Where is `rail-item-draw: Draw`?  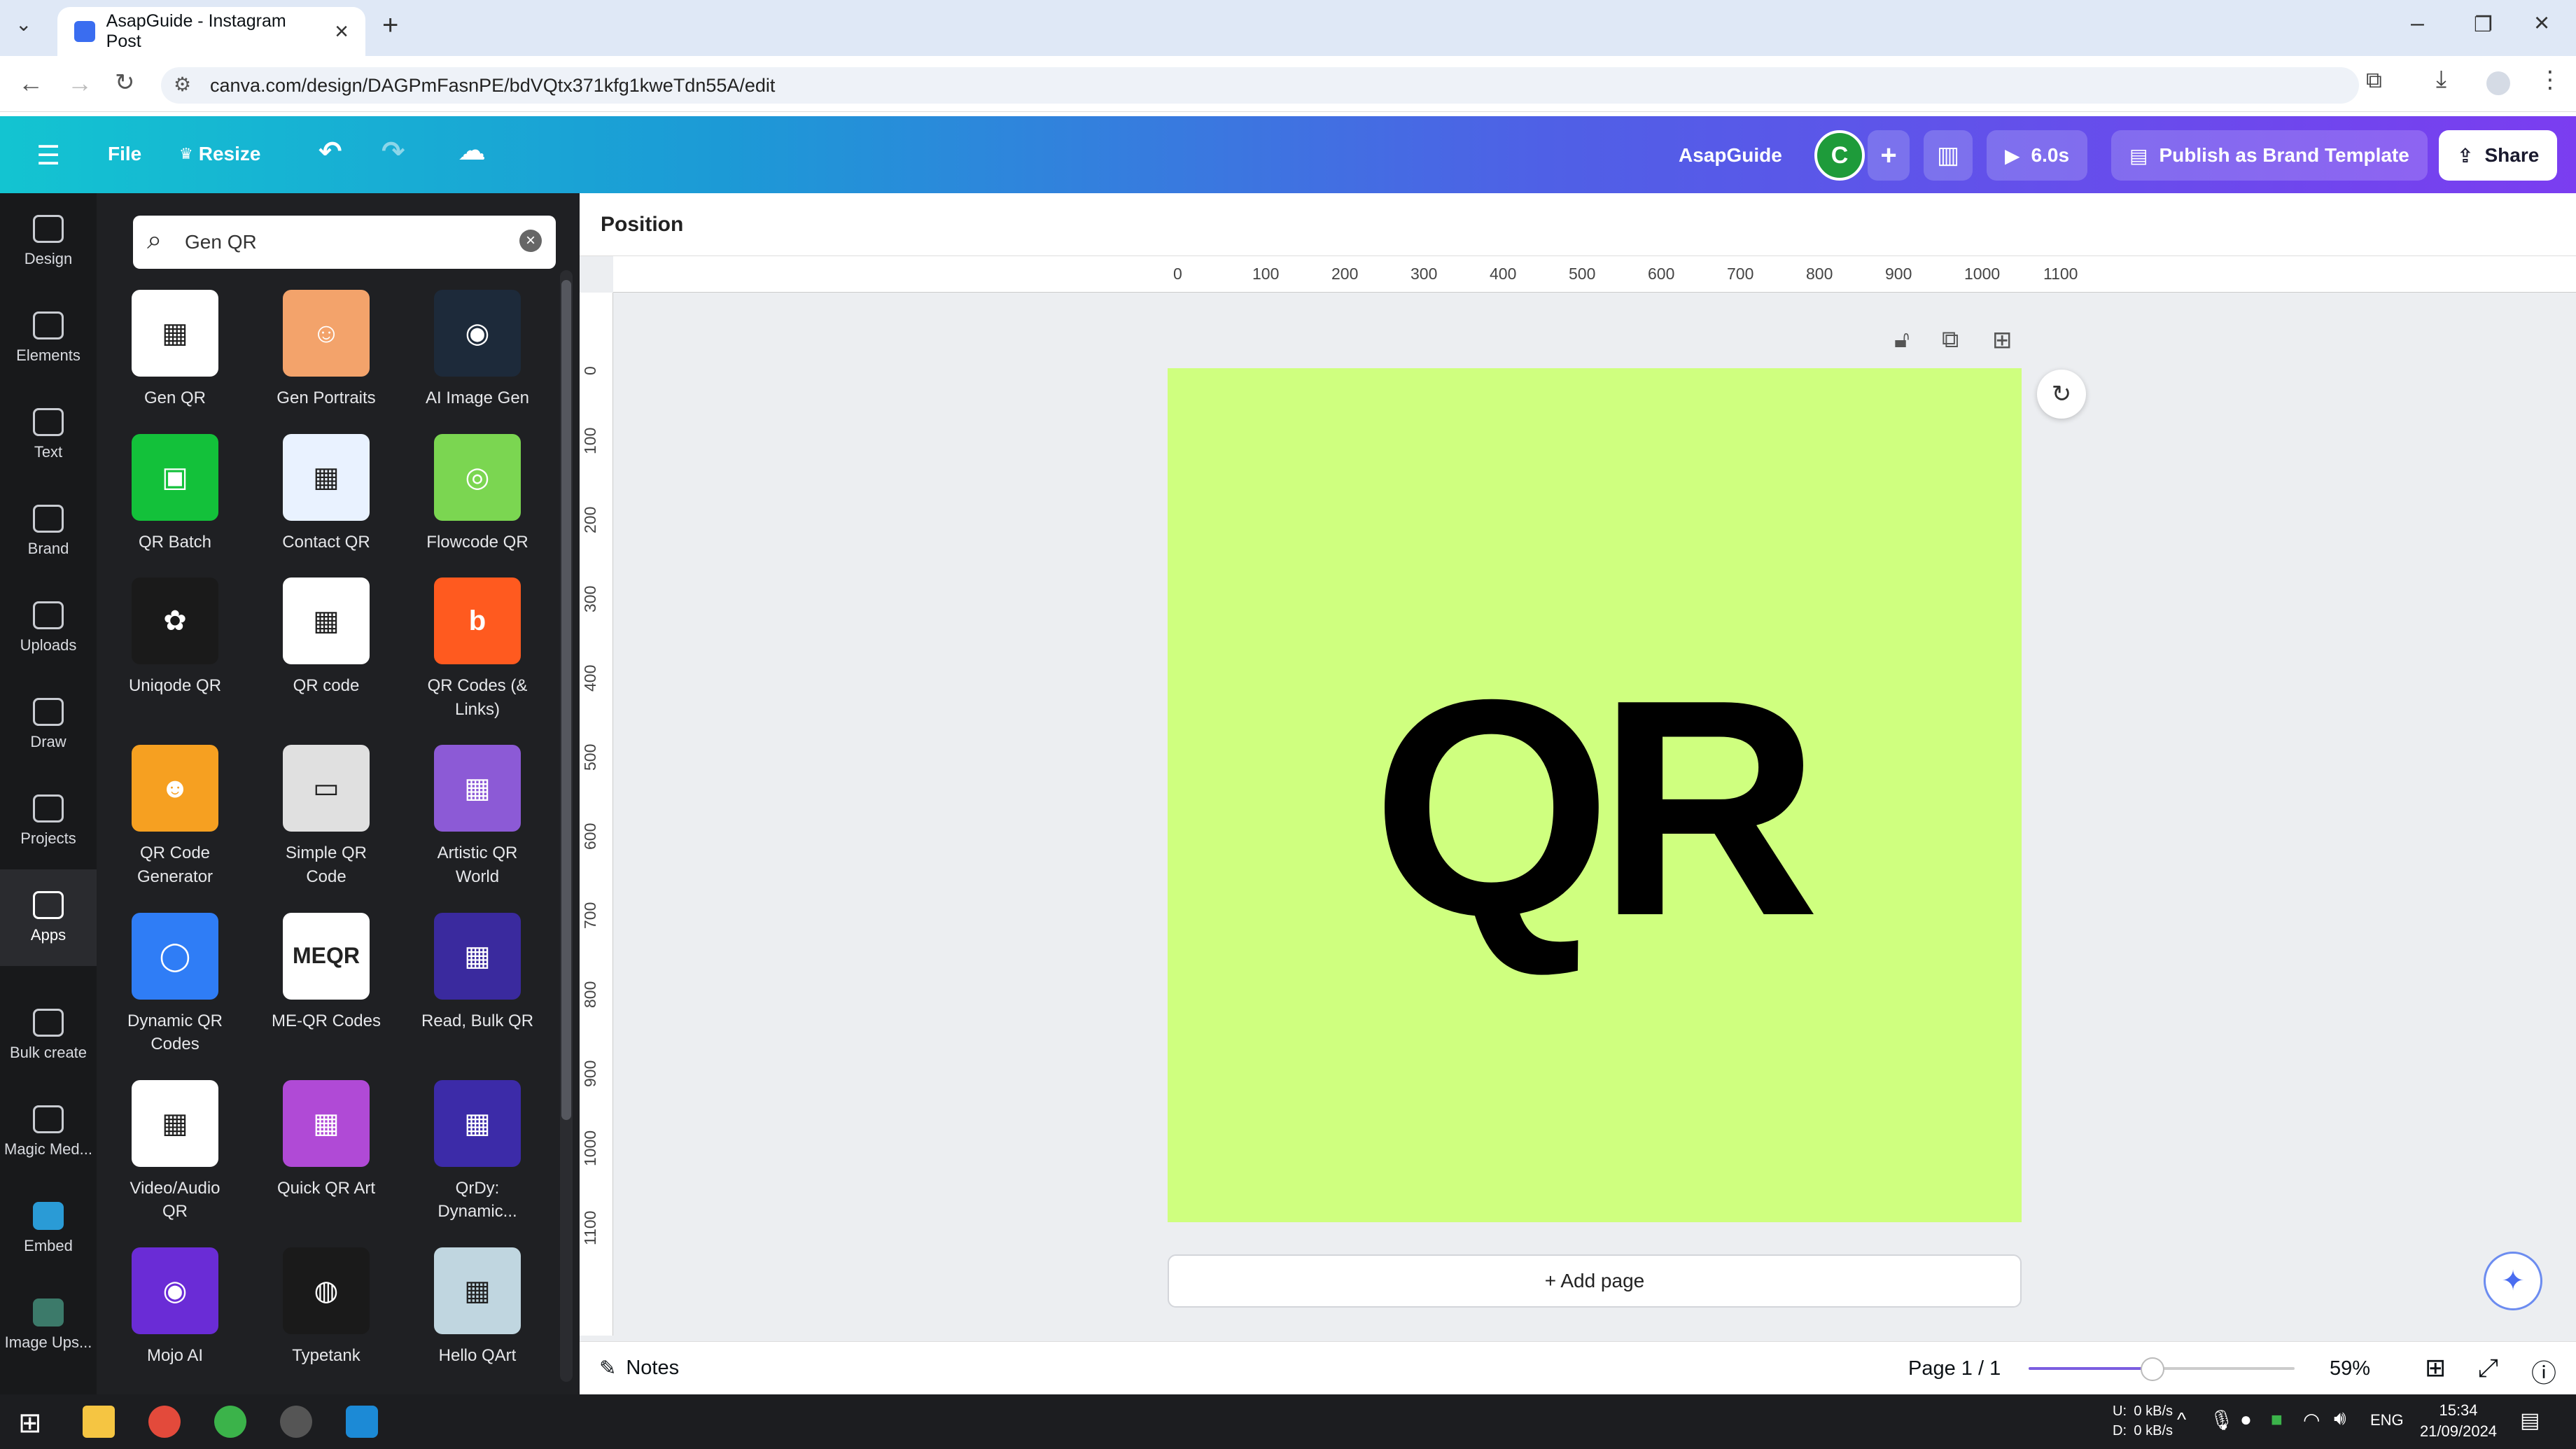 rail-item-draw: Draw is located at coordinates (48, 724).